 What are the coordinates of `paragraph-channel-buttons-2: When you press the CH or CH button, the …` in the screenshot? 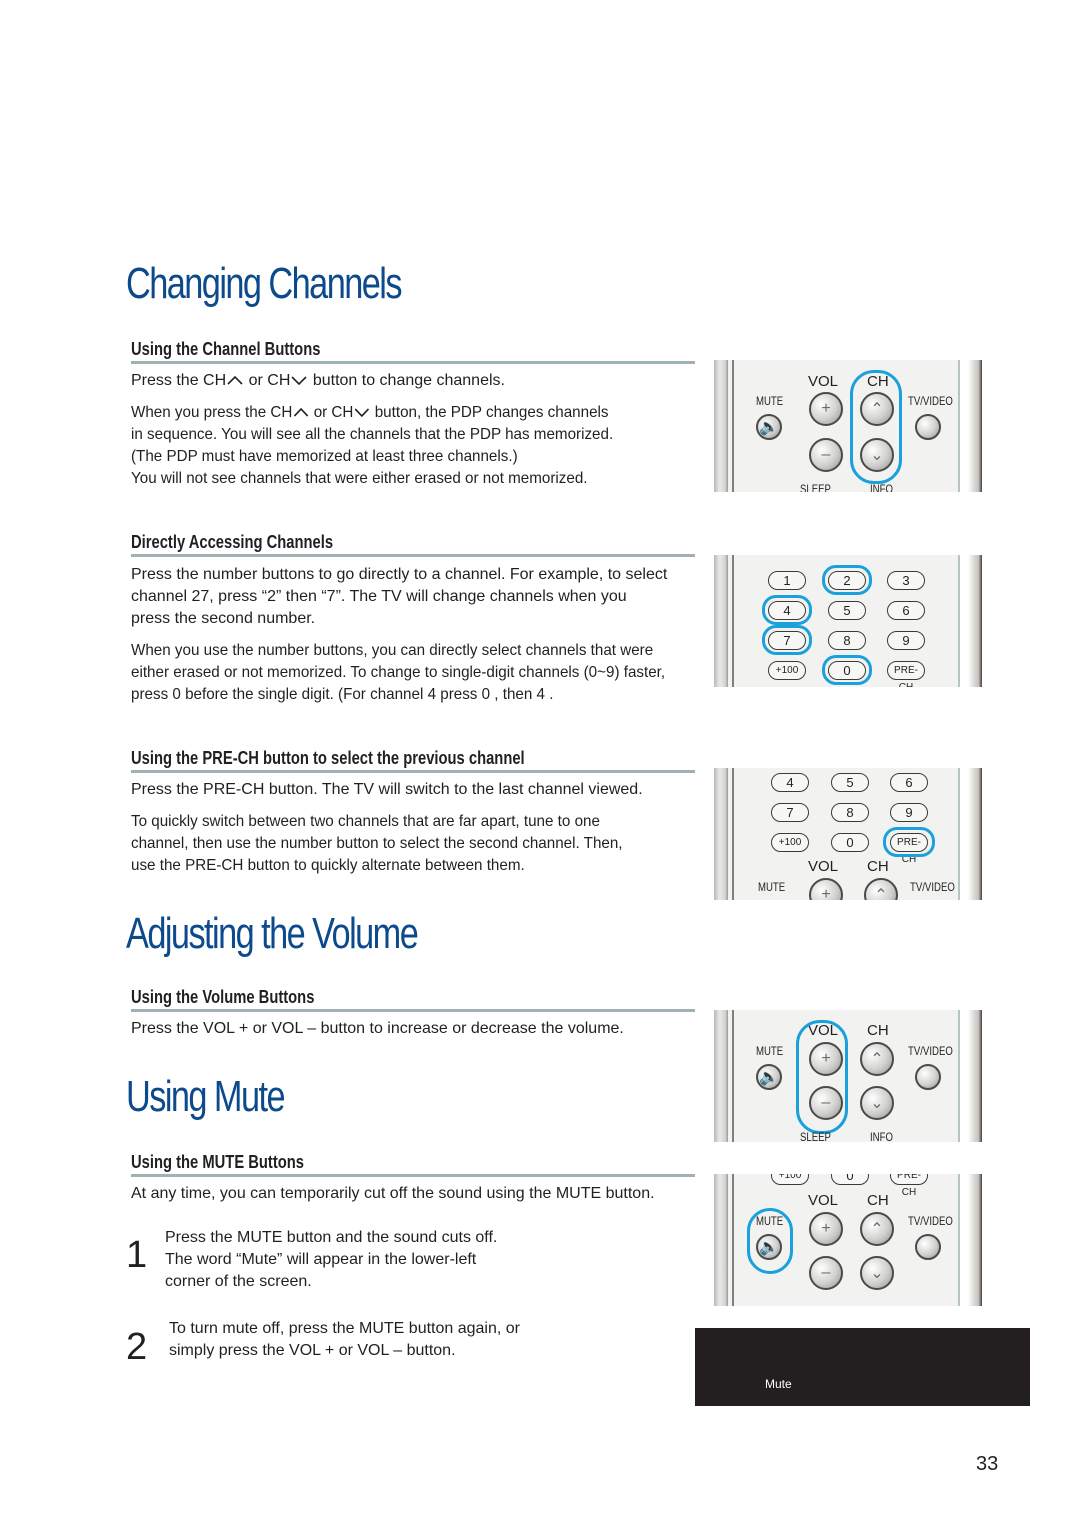 It's located at (372, 435).